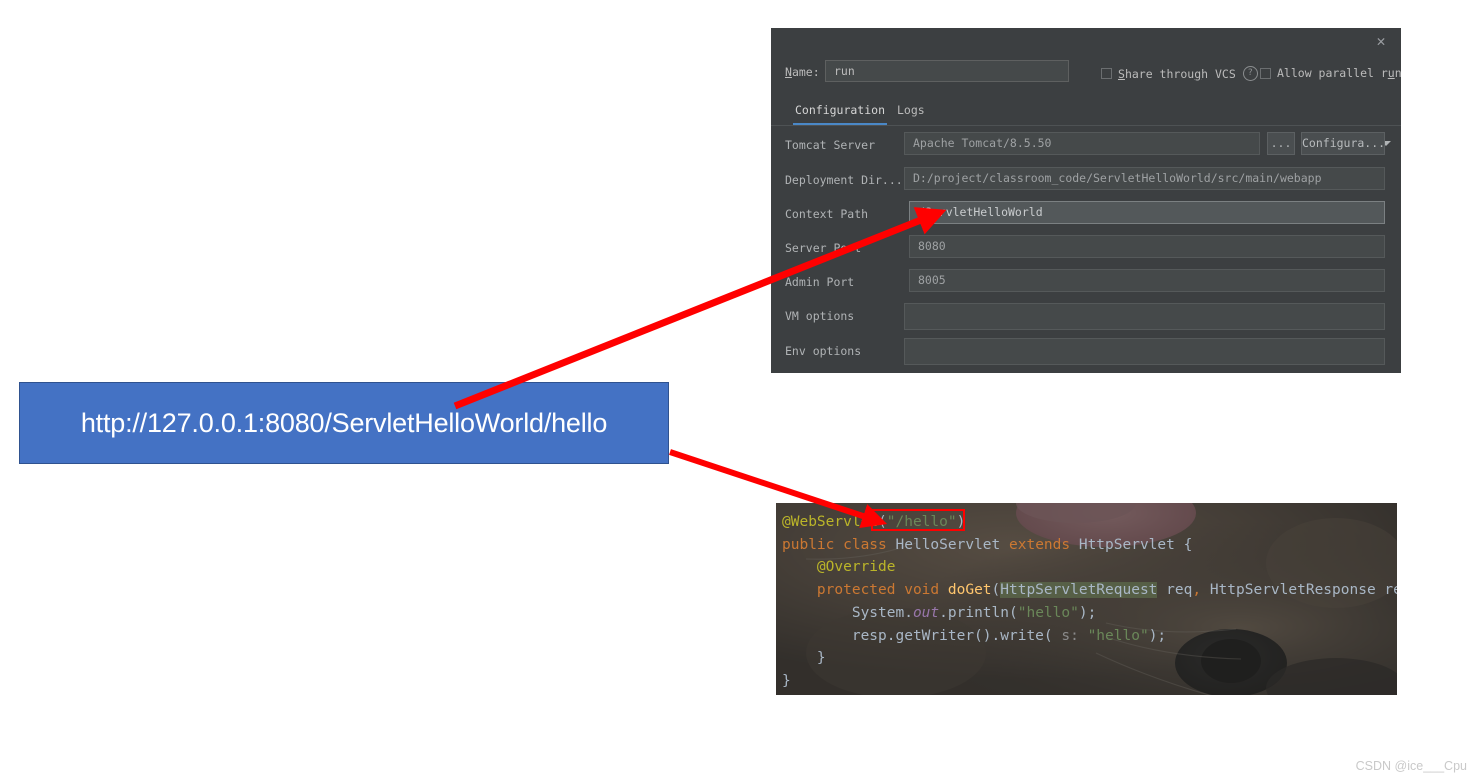 This screenshot has width=1475, height=779. What do you see at coordinates (1250, 73) in the screenshot?
I see `help-icon: ?` at bounding box center [1250, 73].